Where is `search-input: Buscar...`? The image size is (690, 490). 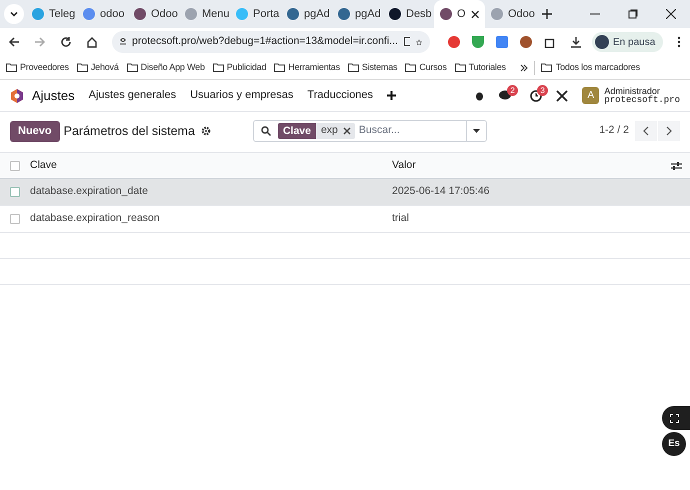 search-input: Buscar... is located at coordinates (408, 131).